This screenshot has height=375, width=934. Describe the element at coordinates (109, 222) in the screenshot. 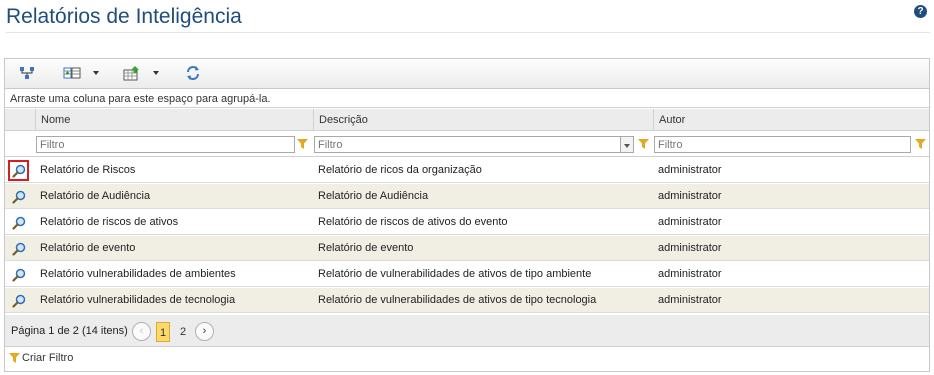

I see `cell-nome: Relatório de riscos de ativos` at that location.